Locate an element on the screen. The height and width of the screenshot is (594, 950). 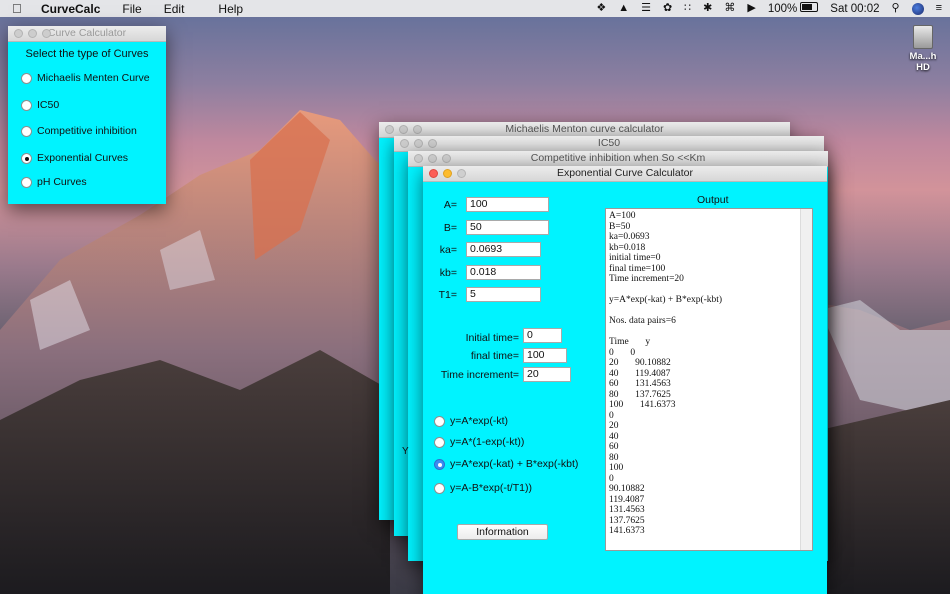
shield-icon: ☰ is located at coordinates (646, 8).